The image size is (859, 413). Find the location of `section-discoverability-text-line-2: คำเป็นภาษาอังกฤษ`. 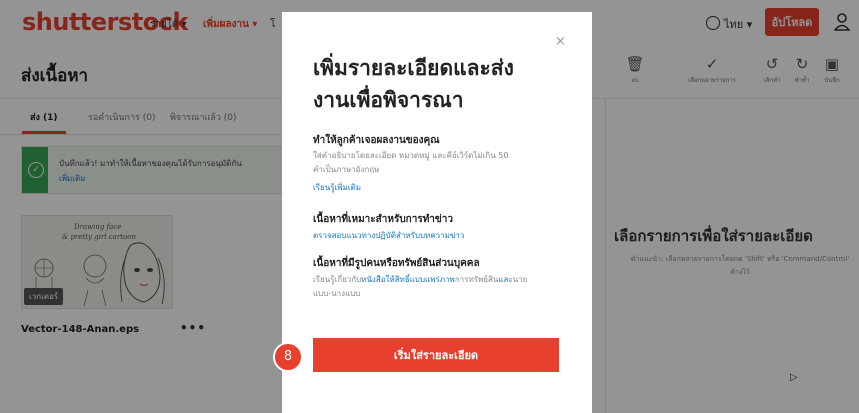

section-discoverability-text-line-2: คำเป็นภาษาอังกฤษ is located at coordinates (346, 169).